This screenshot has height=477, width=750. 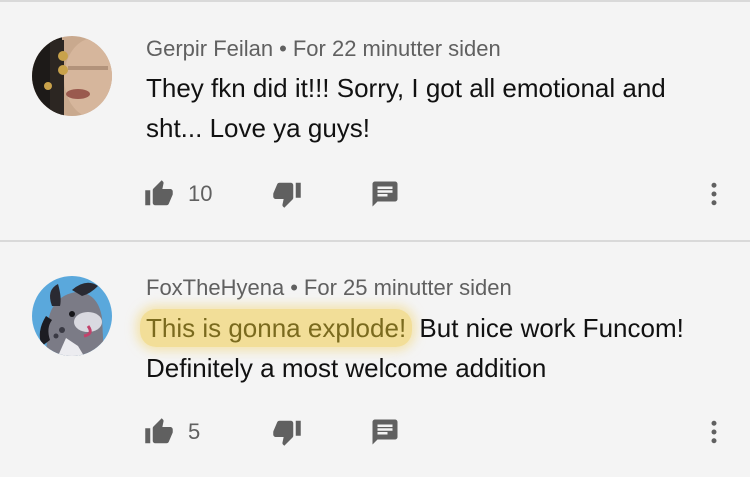 I want to click on comment-meta: Gerpir Feilan • For 22 minutter siden, so click(x=323, y=49).